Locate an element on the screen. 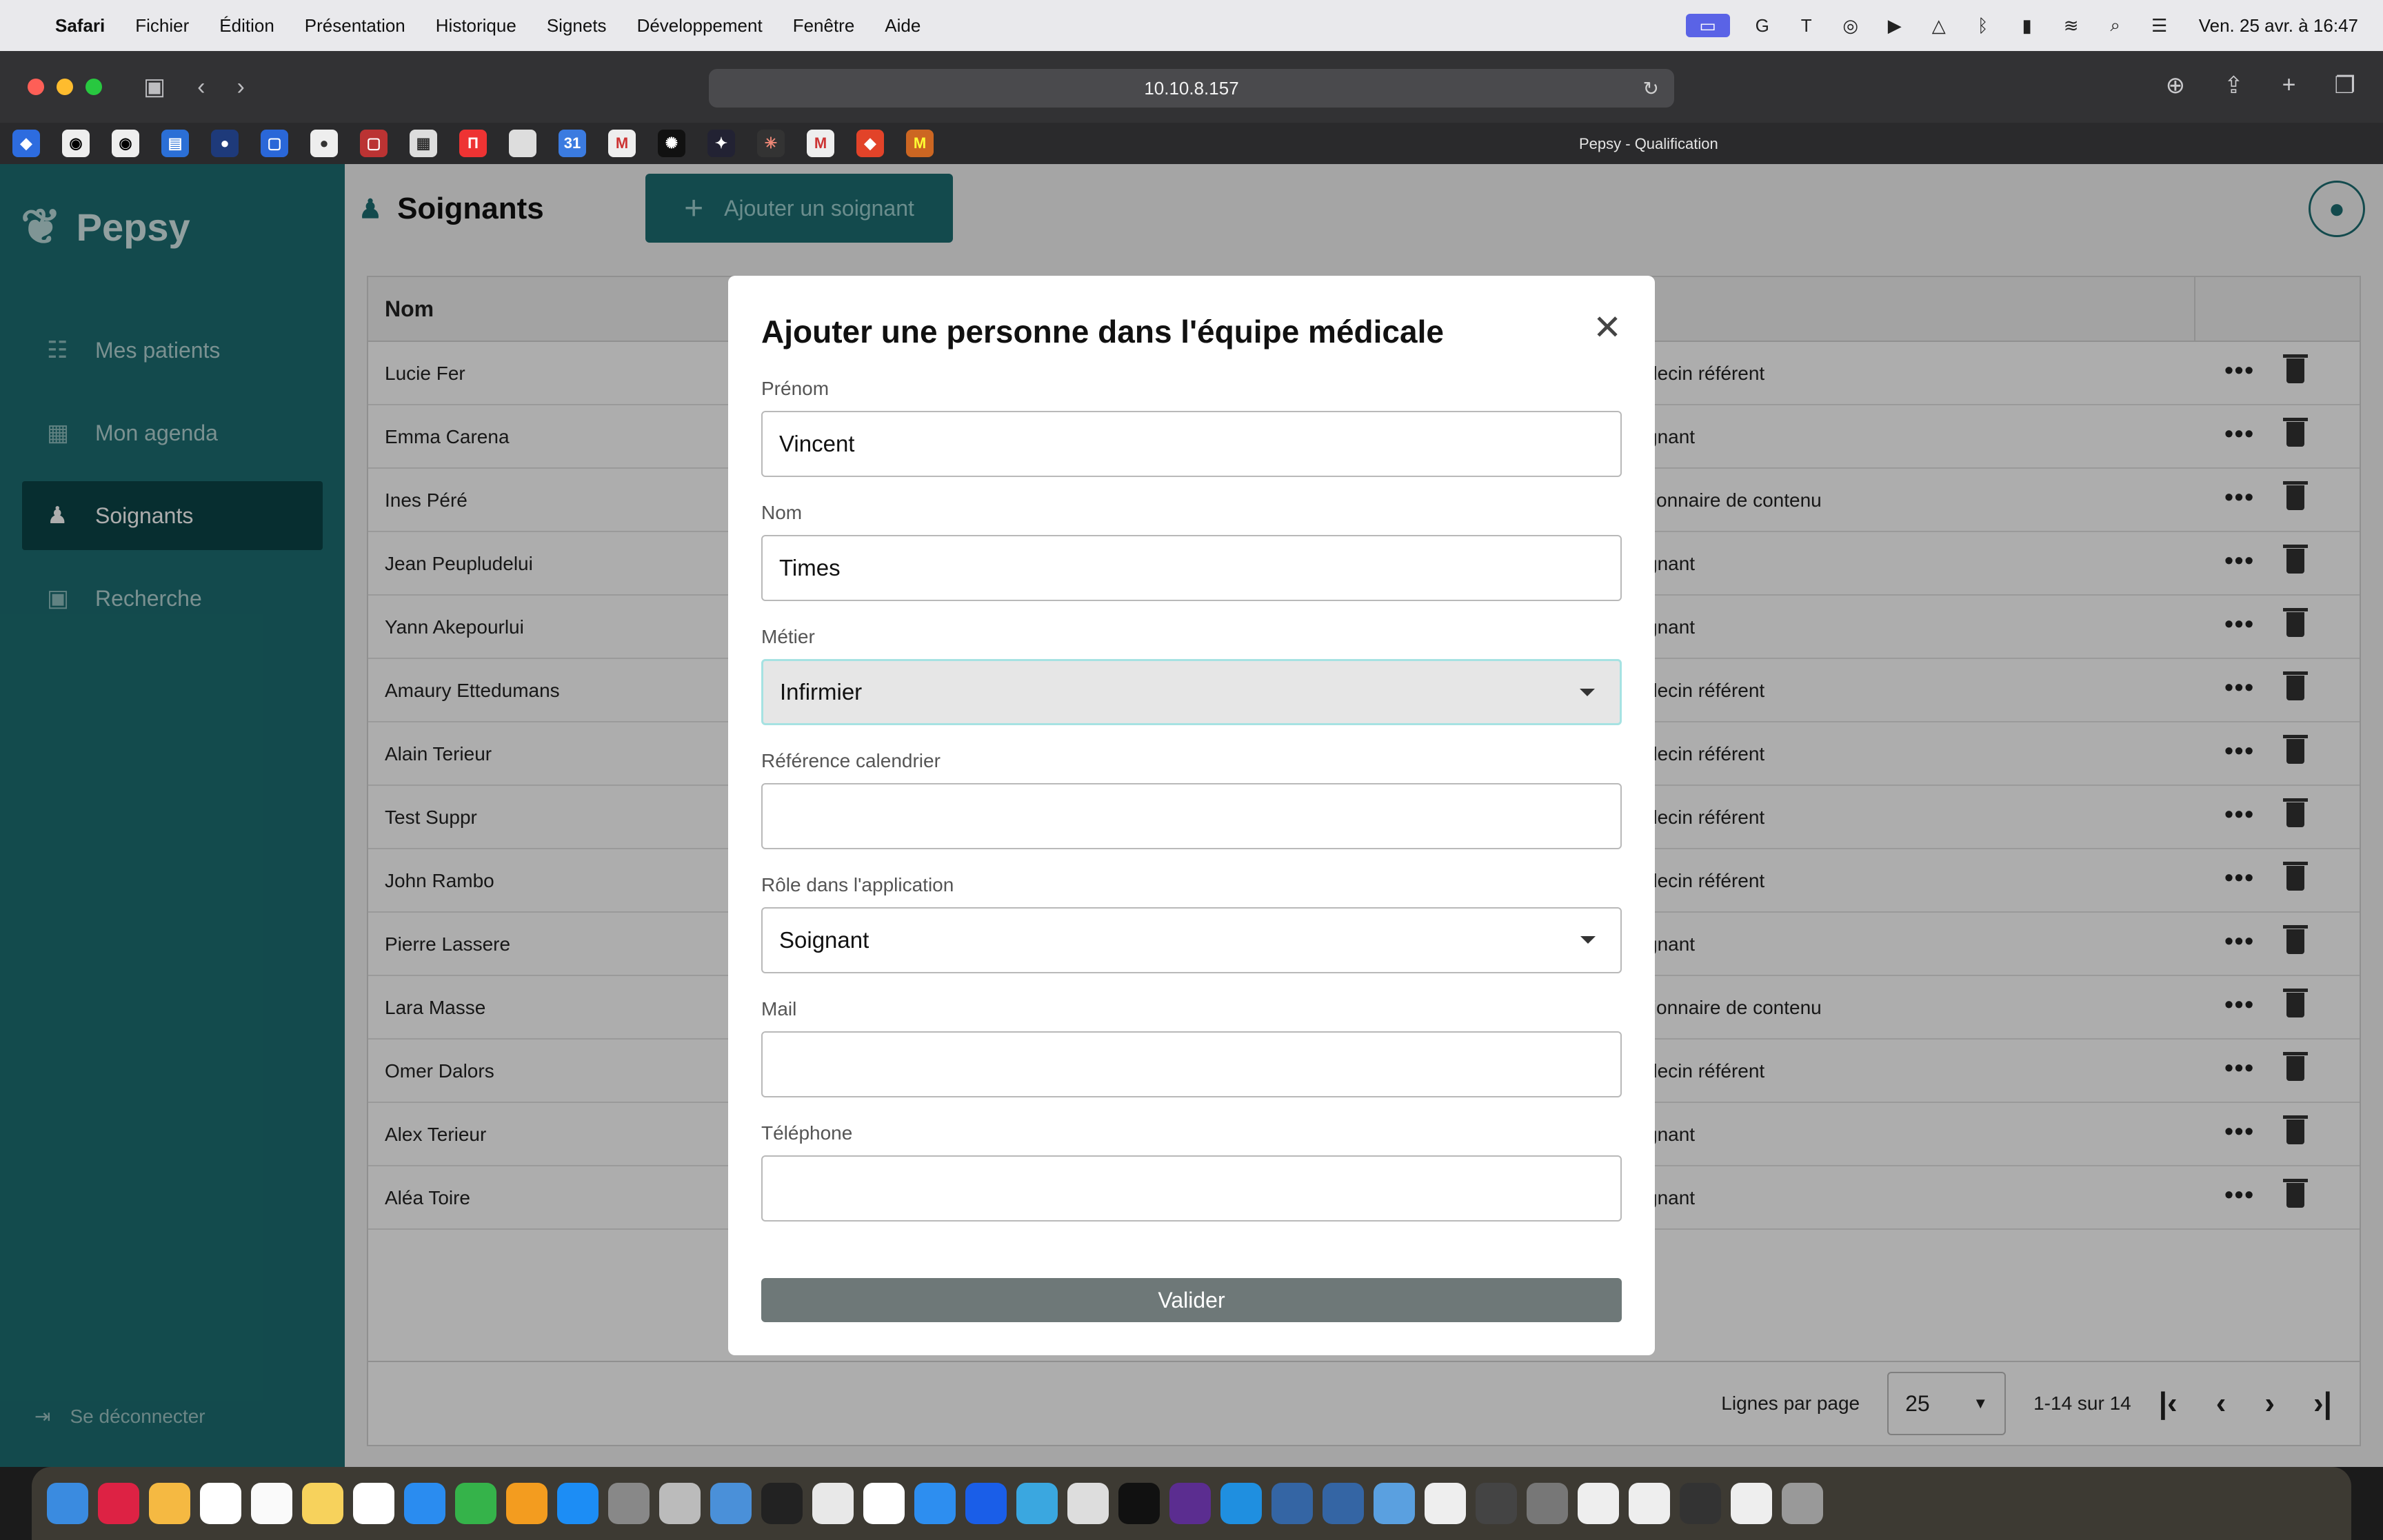 Image resolution: width=2383 pixels, height=1540 pixels. role-select: Soignant is located at coordinates (1191, 940).